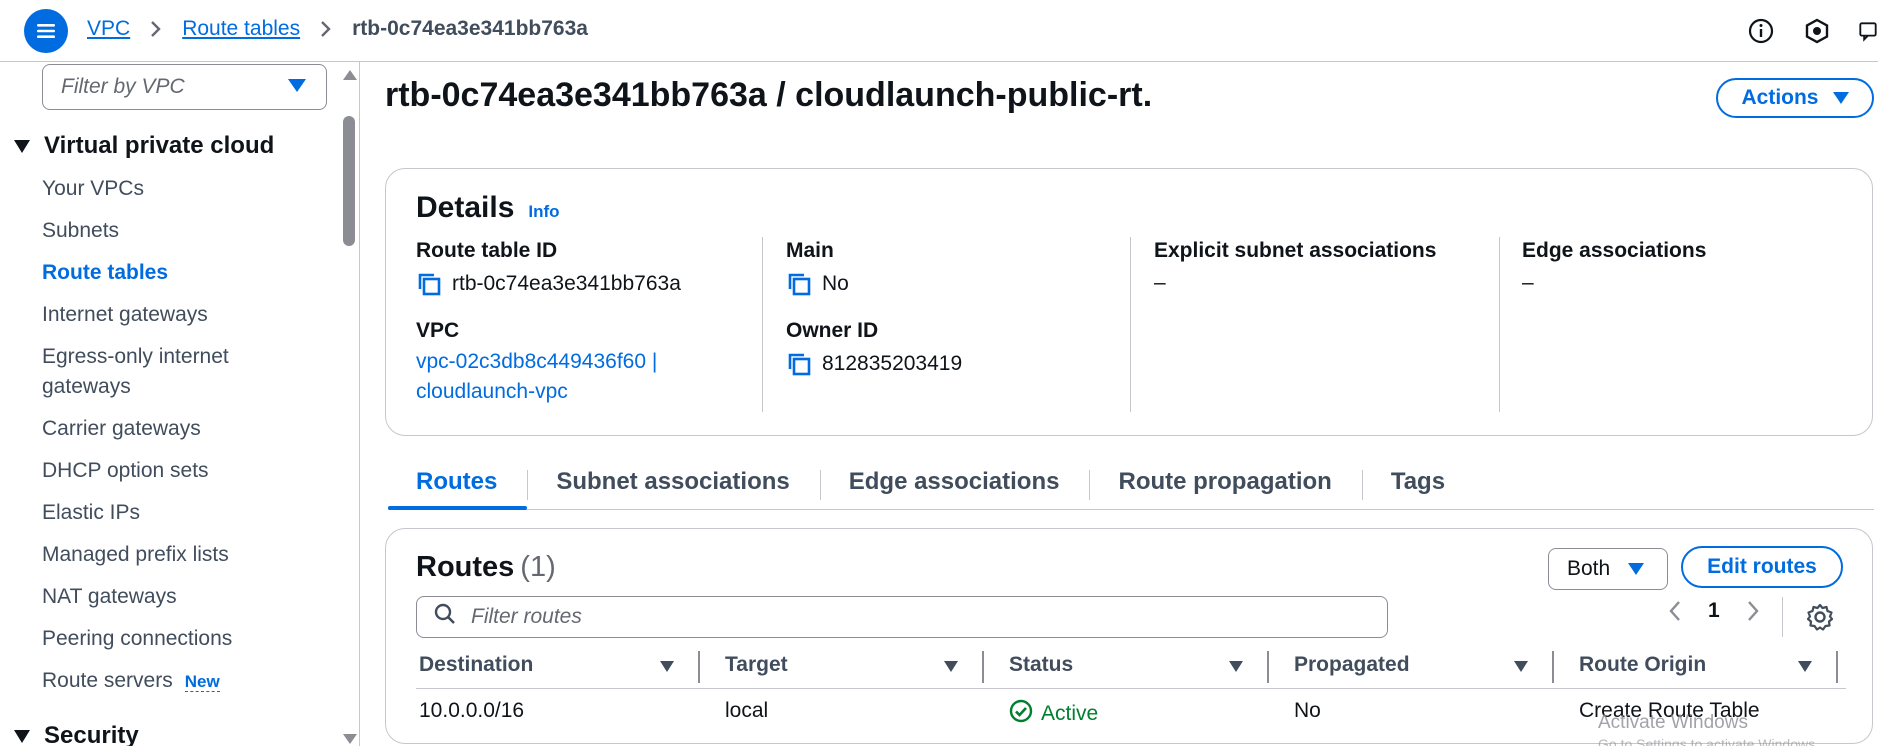 This screenshot has height=746, width=1878. I want to click on breadcrumb-current: rtb-0c74ea3e341bb763a, so click(470, 28).